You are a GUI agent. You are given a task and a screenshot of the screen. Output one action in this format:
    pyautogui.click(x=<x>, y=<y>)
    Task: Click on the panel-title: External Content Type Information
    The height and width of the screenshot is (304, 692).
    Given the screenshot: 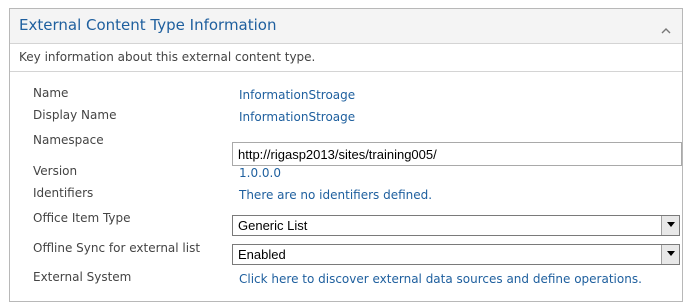 What is the action you would take?
    pyautogui.click(x=148, y=25)
    